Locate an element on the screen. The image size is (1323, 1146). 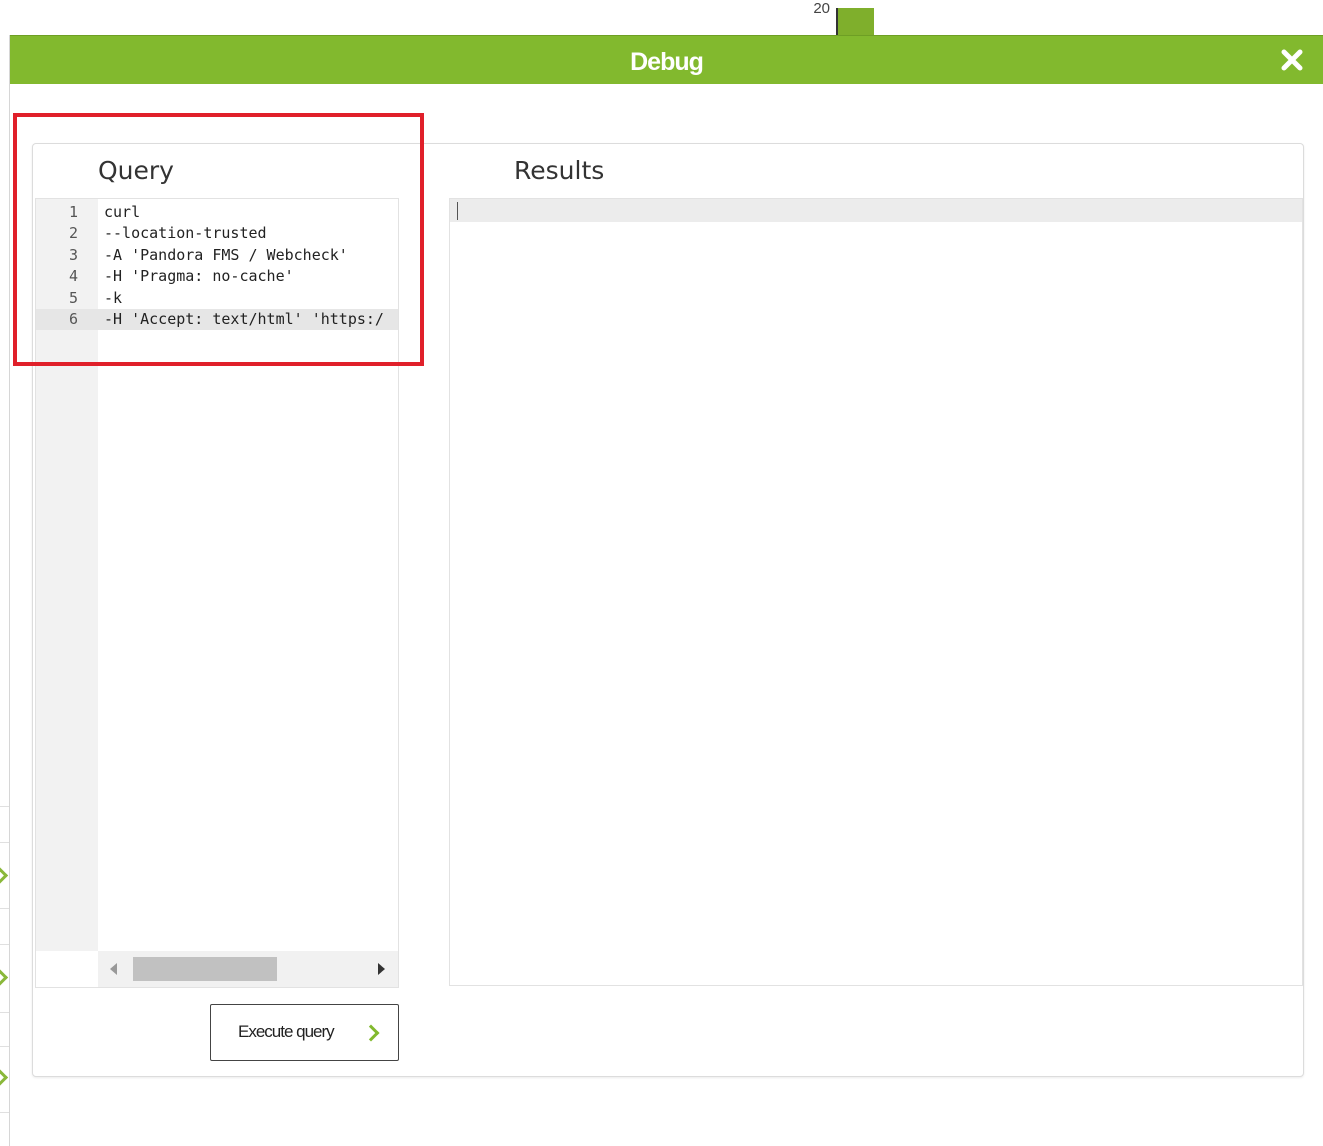
code-line: 1 curl is located at coordinates (217, 212).